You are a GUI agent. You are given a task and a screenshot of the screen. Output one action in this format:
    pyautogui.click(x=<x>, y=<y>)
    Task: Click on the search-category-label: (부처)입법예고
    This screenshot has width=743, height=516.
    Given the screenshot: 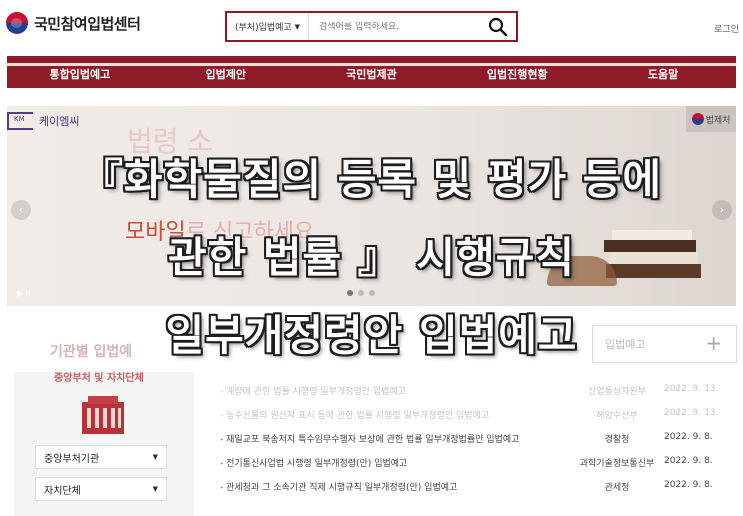 What is the action you would take?
    pyautogui.click(x=263, y=28)
    